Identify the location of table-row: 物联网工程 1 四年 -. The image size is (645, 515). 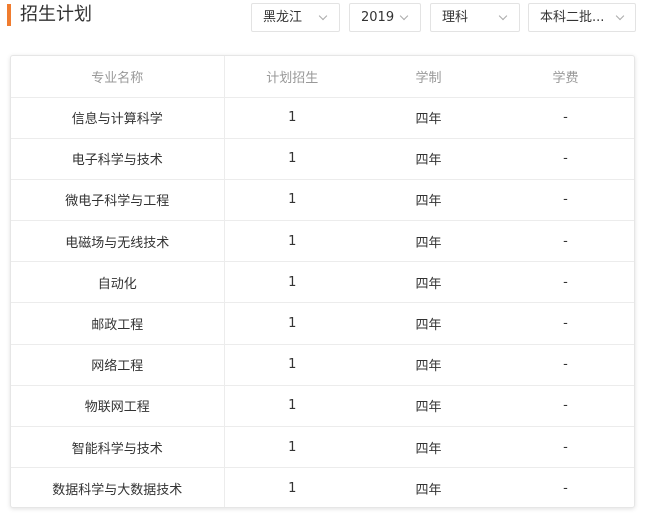
(322, 406).